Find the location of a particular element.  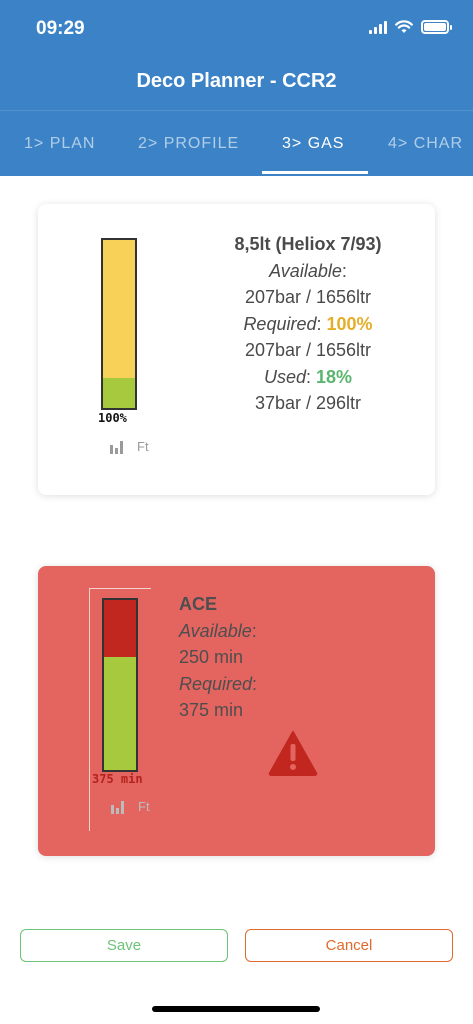

home-indicator is located at coordinates (236, 1009).